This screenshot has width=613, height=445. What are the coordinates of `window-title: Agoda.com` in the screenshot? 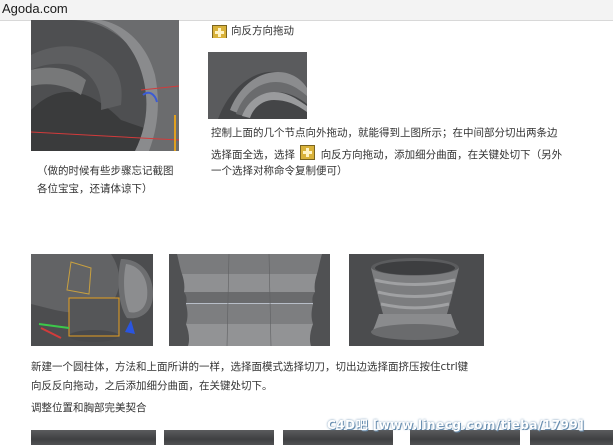 It's located at (35, 8).